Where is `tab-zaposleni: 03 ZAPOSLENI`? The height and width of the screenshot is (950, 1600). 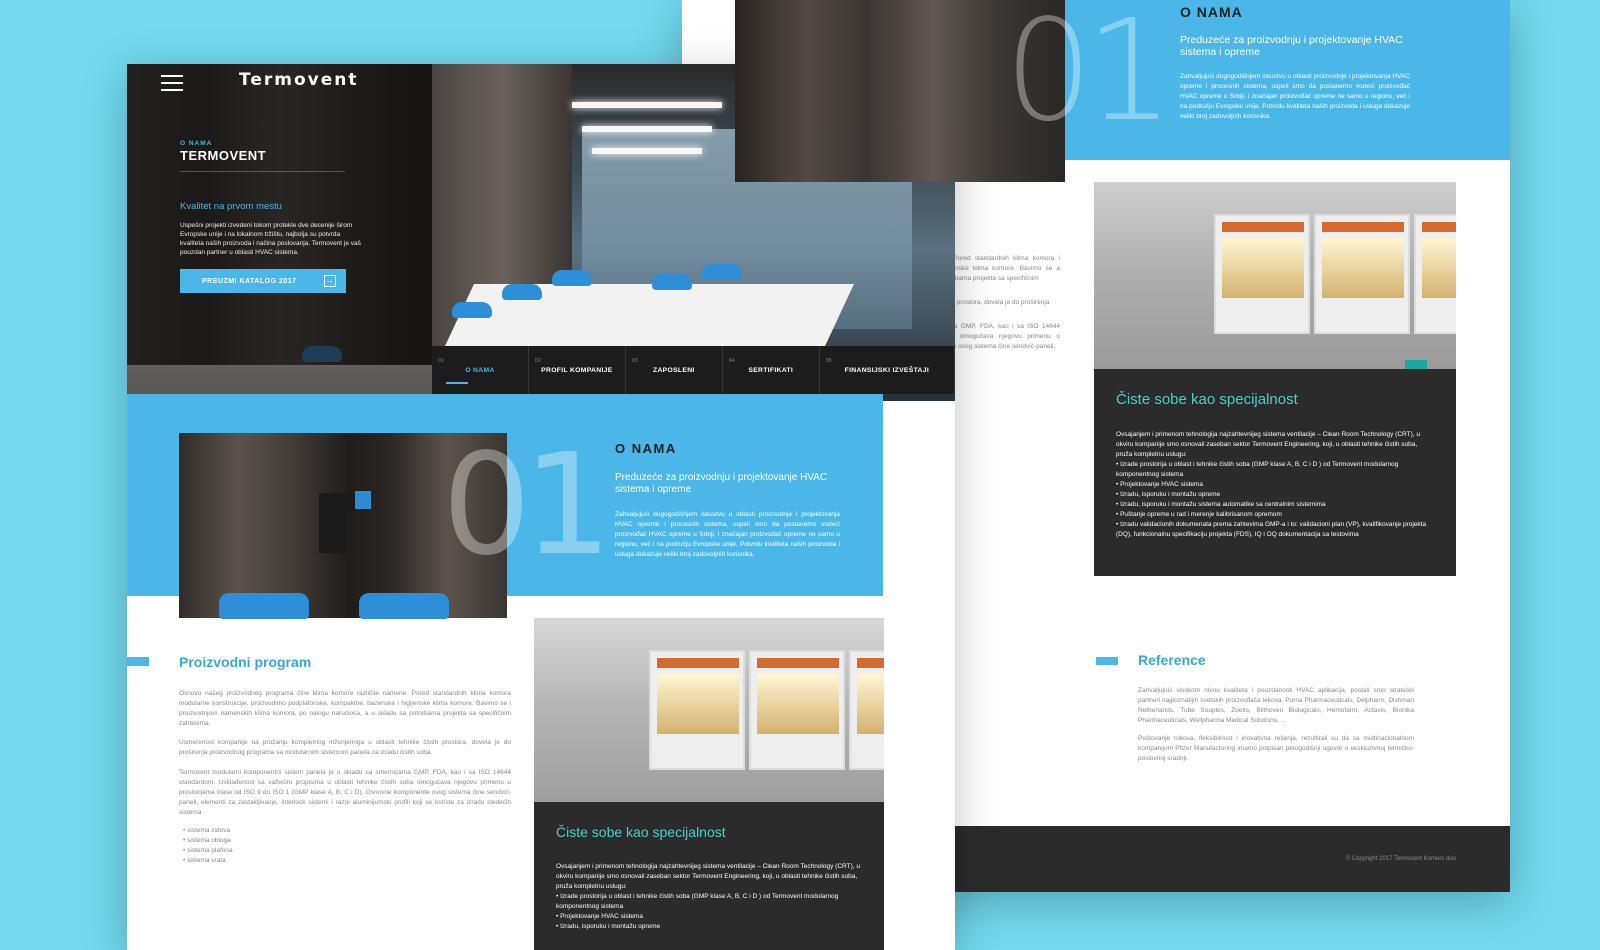
tab-zaposleni: 03 ZAPOSLENI is located at coordinates (674, 370).